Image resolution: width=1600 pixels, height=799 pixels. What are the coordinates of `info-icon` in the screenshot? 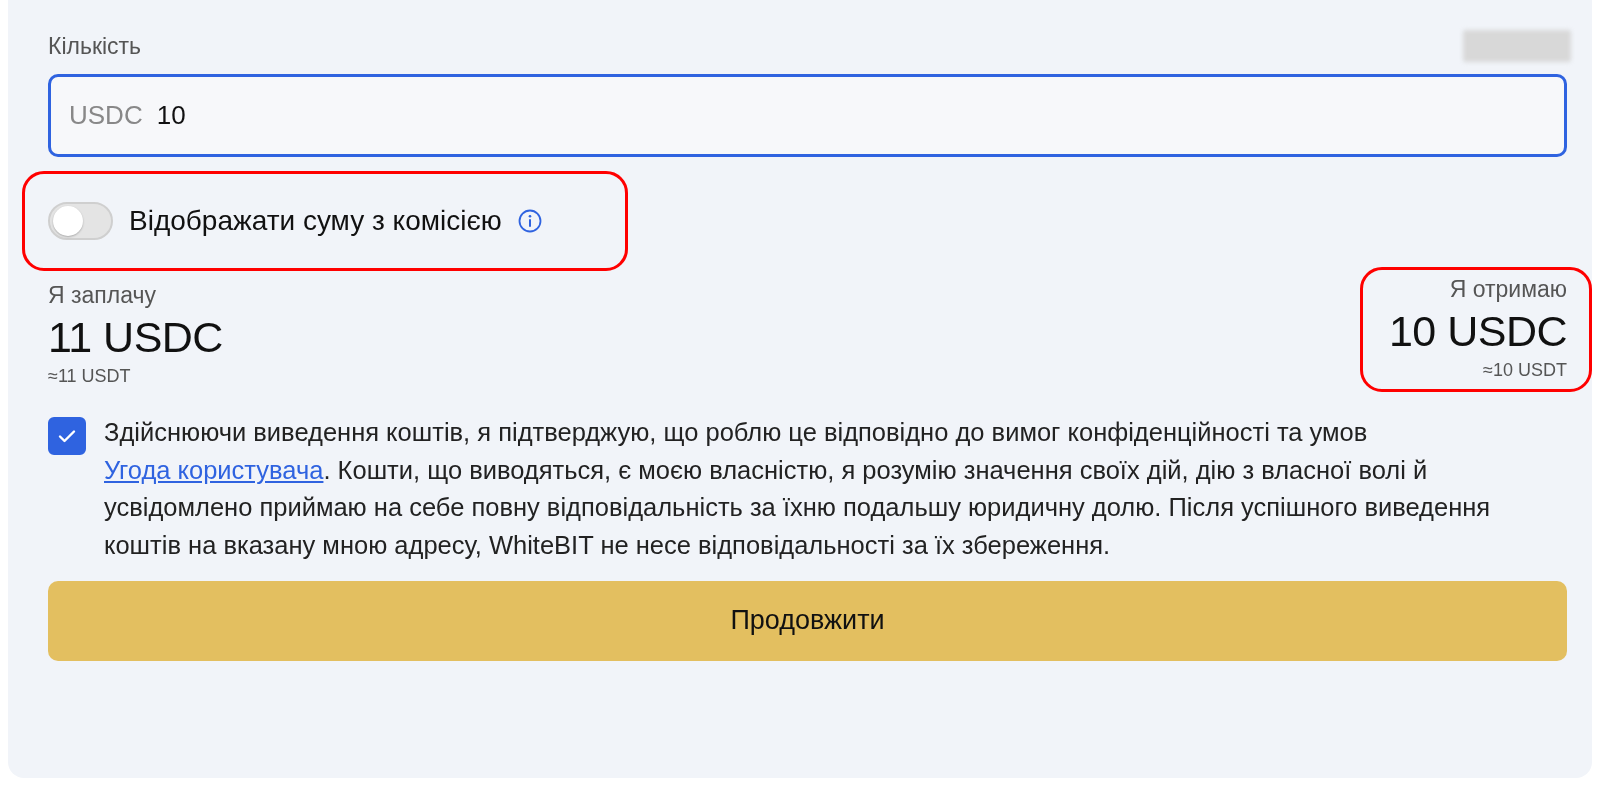 It's located at (529, 221).